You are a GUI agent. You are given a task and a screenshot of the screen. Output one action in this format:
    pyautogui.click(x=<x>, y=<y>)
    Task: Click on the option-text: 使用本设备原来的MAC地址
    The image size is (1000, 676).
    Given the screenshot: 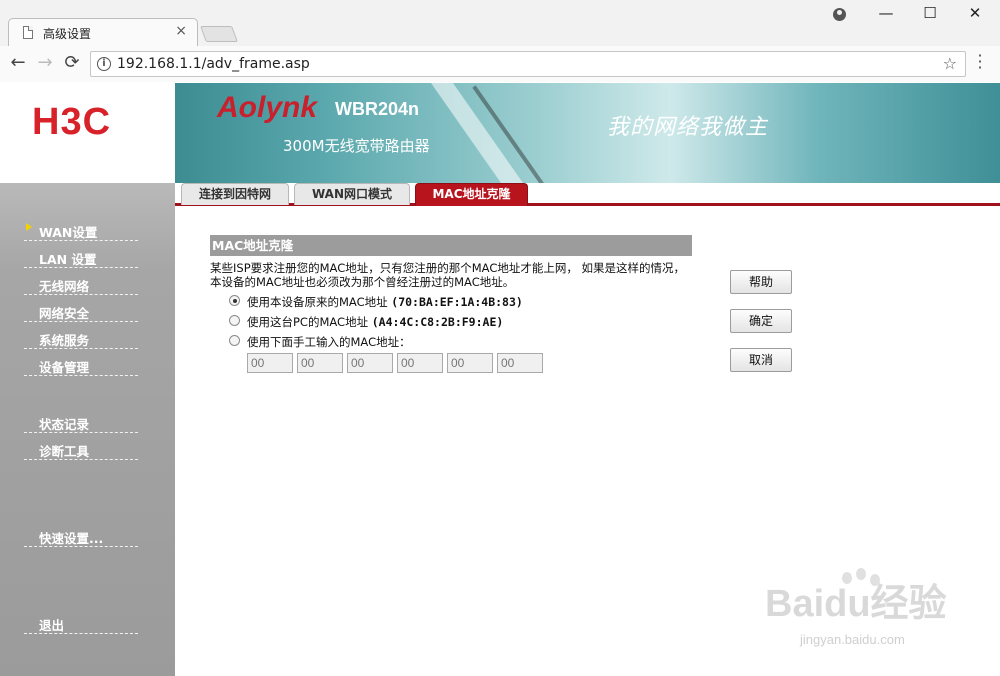 What is the action you would take?
    pyautogui.click(x=317, y=302)
    